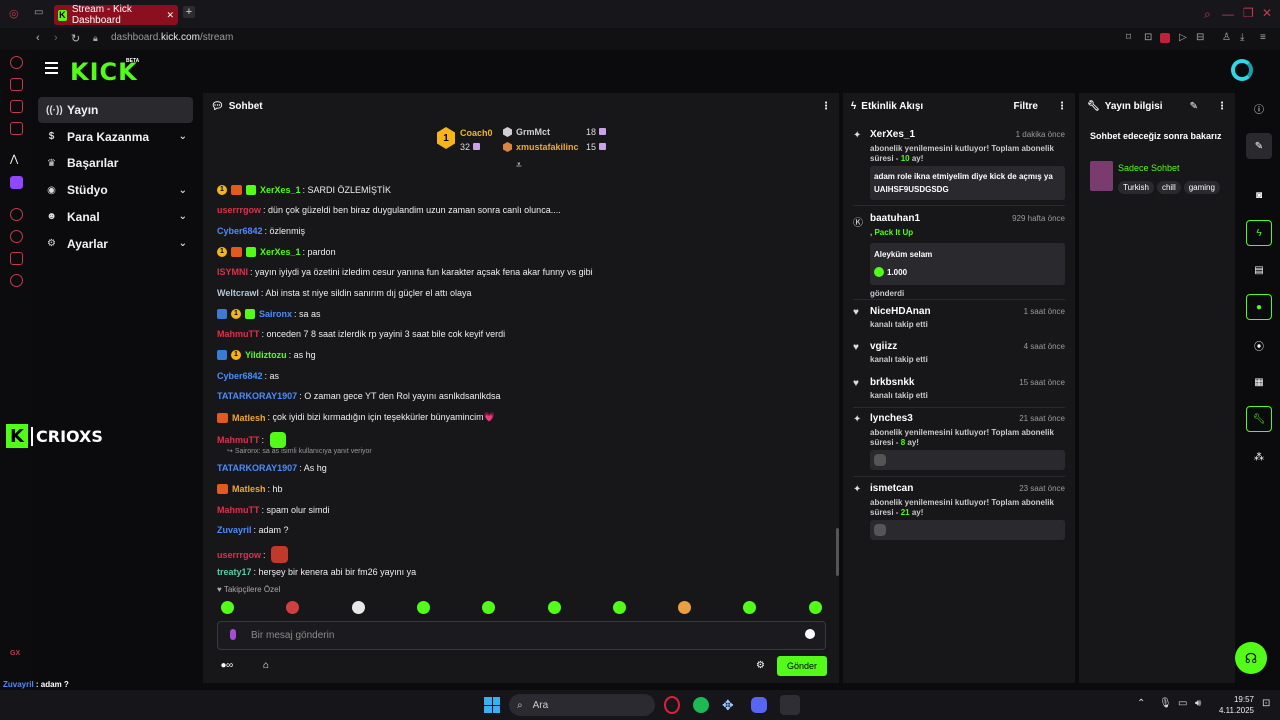 The width and height of the screenshot is (1280, 720). What do you see at coordinates (16, 160) in the screenshot?
I see `sidebar-kick-icon: ⋀` at bounding box center [16, 160].